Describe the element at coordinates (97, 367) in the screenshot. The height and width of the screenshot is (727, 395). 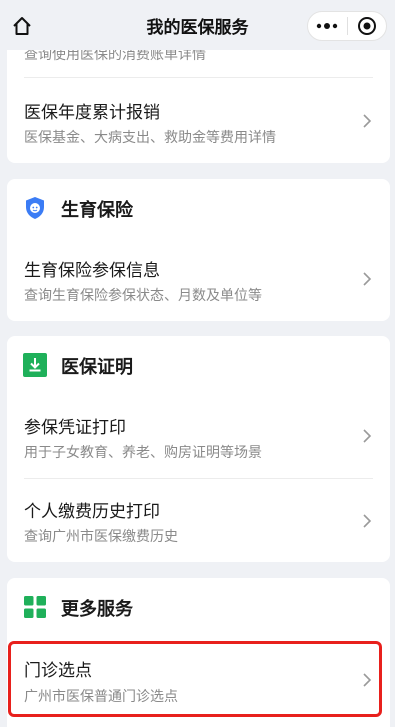
I see `section-title: 医保证明` at that location.